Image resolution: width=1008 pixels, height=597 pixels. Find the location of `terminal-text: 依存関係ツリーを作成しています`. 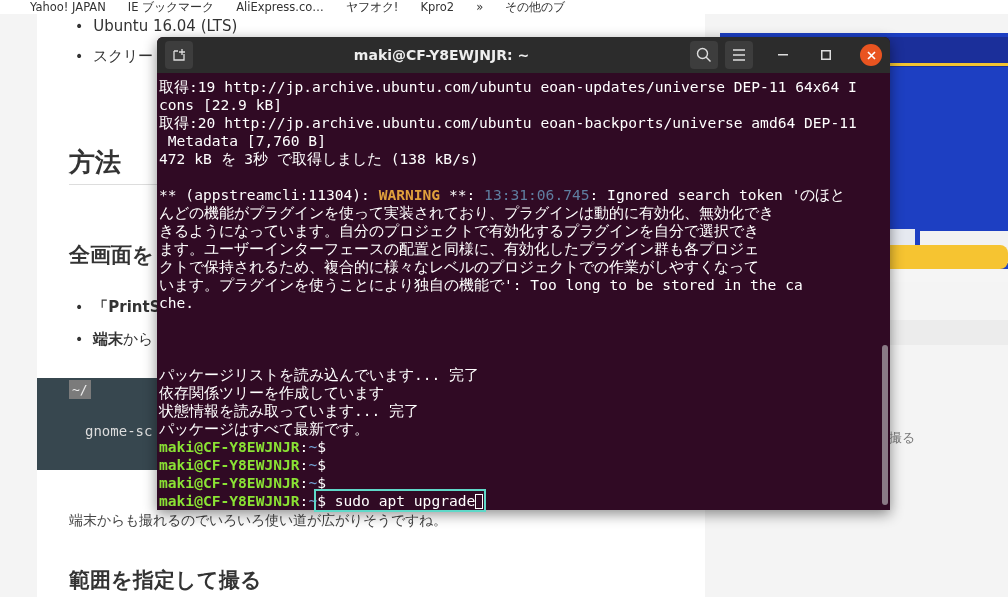

terminal-text: 依存関係ツリーを作成しています is located at coordinates (271, 392).